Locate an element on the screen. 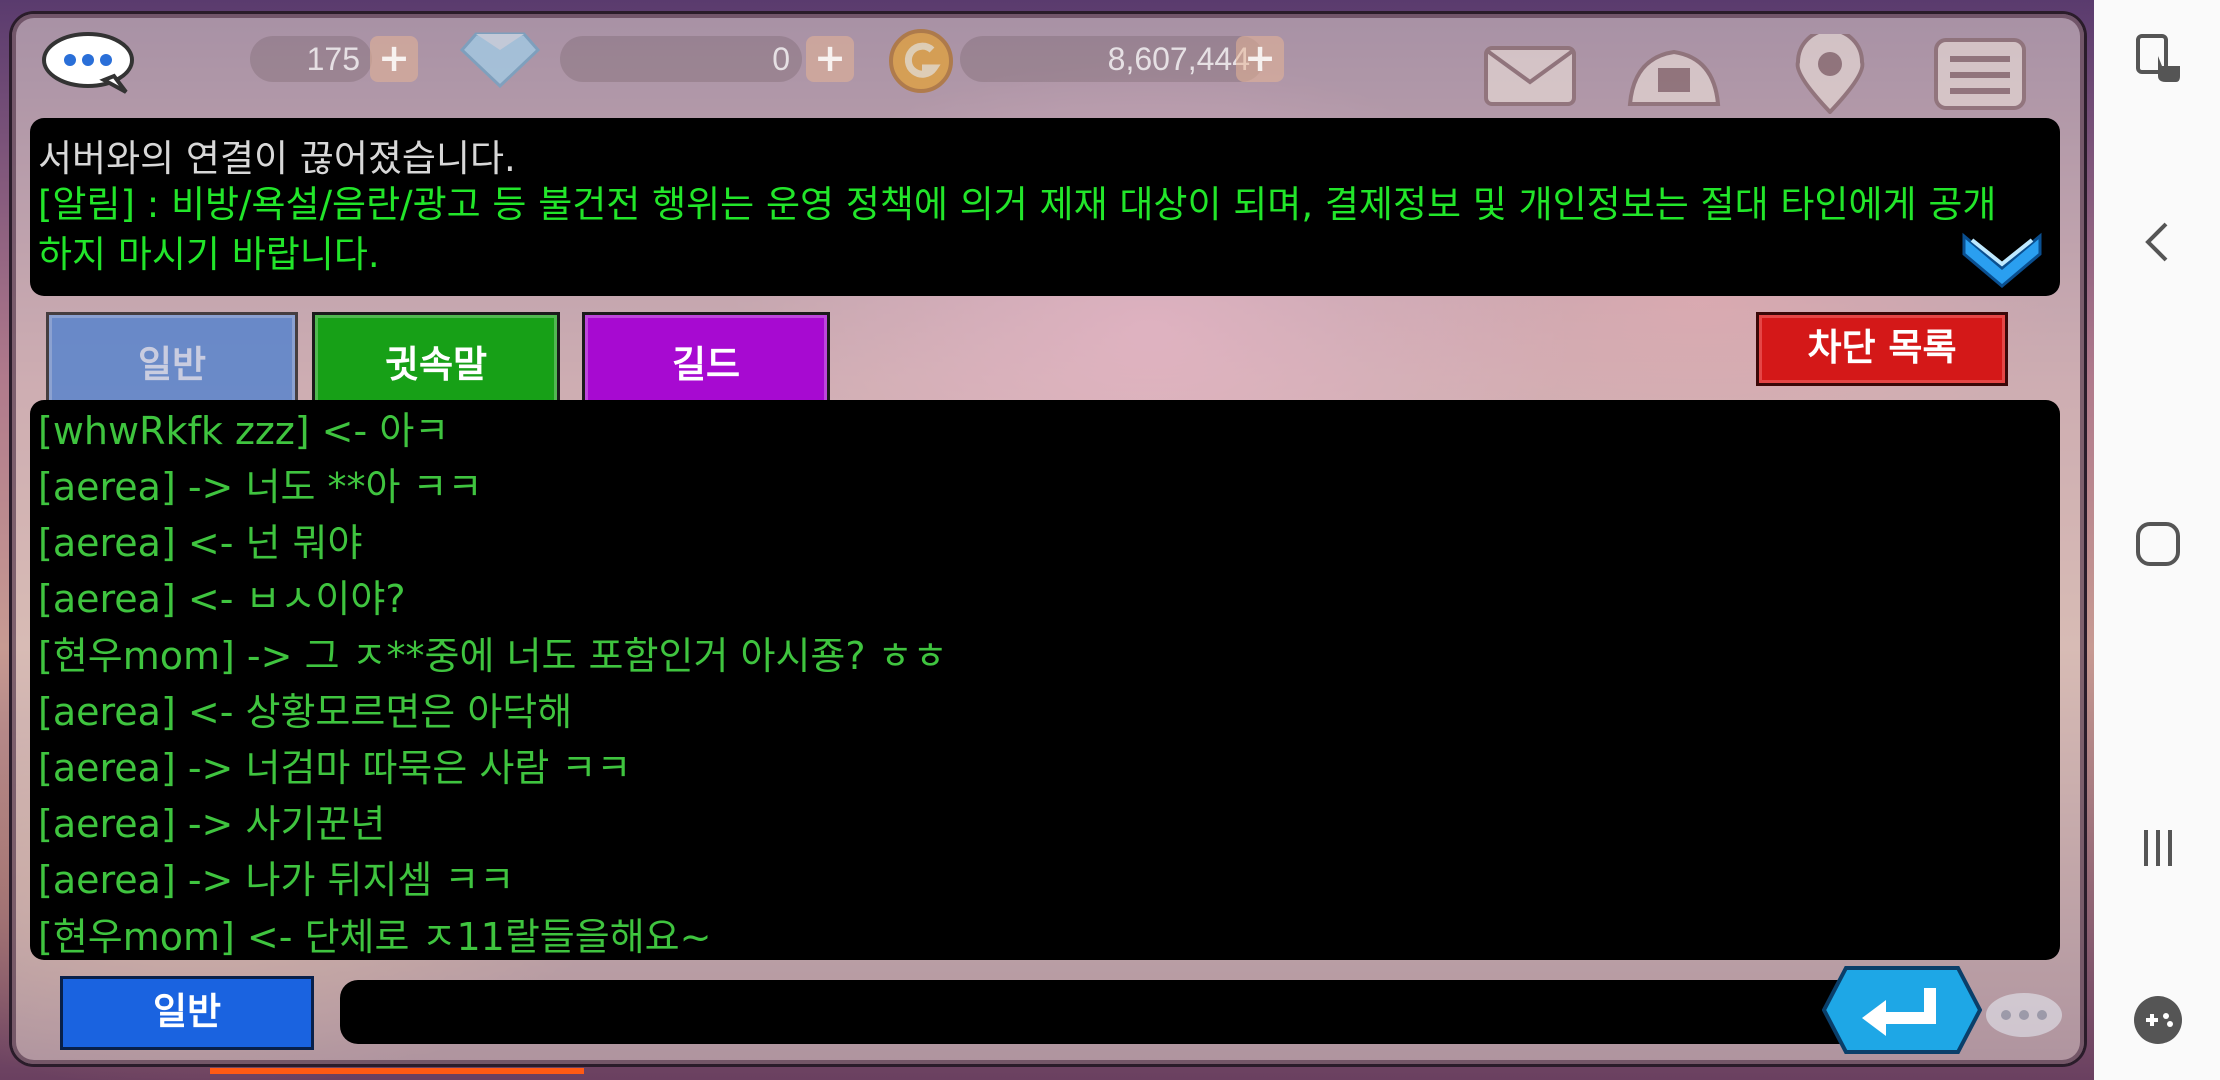 This screenshot has width=2220, height=1080. chat-message: [aerea] <- 넌 뭐야 is located at coordinates (200, 543).